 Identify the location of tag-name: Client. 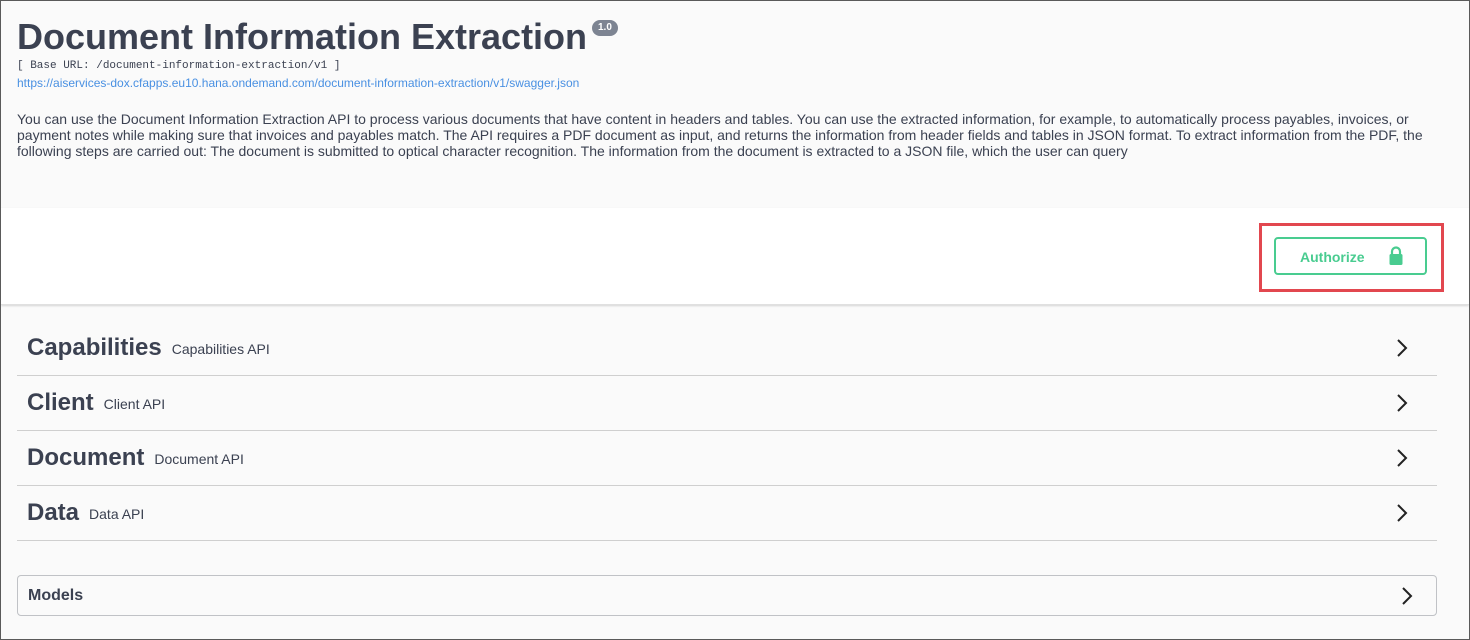
(60, 402).